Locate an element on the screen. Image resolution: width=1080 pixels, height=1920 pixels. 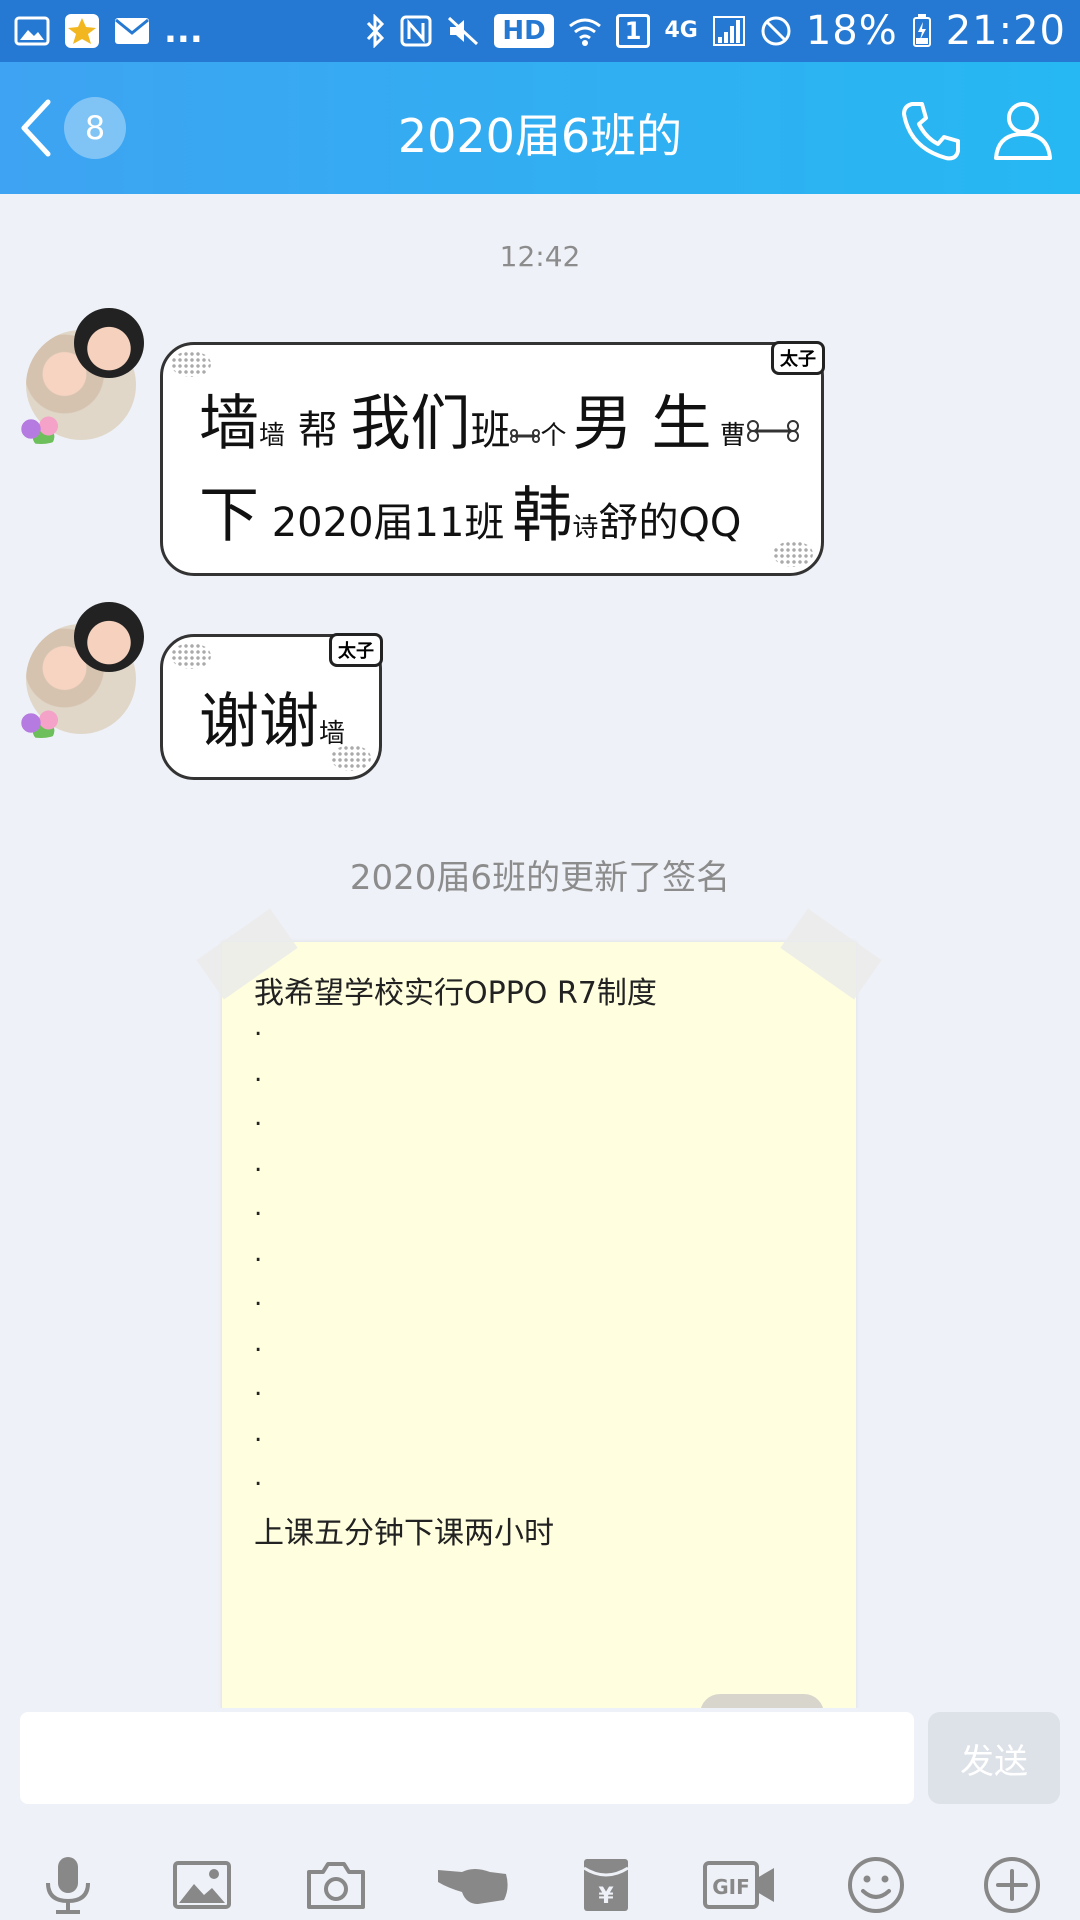
signature-last-line: 上课五分钟下课两小时 is located at coordinates (404, 1533).